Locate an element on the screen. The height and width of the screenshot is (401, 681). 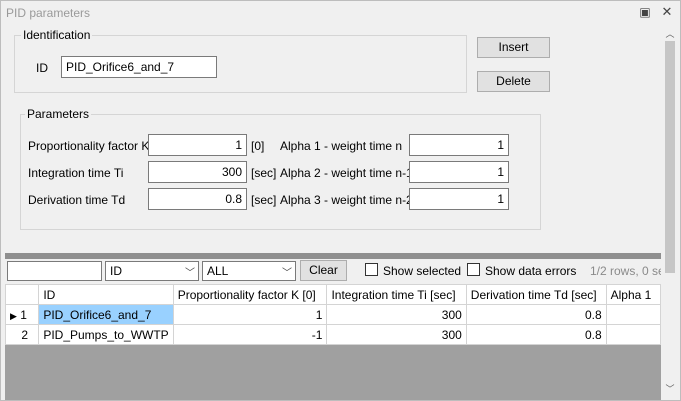
clear-button: Clear is located at coordinates (323, 270).